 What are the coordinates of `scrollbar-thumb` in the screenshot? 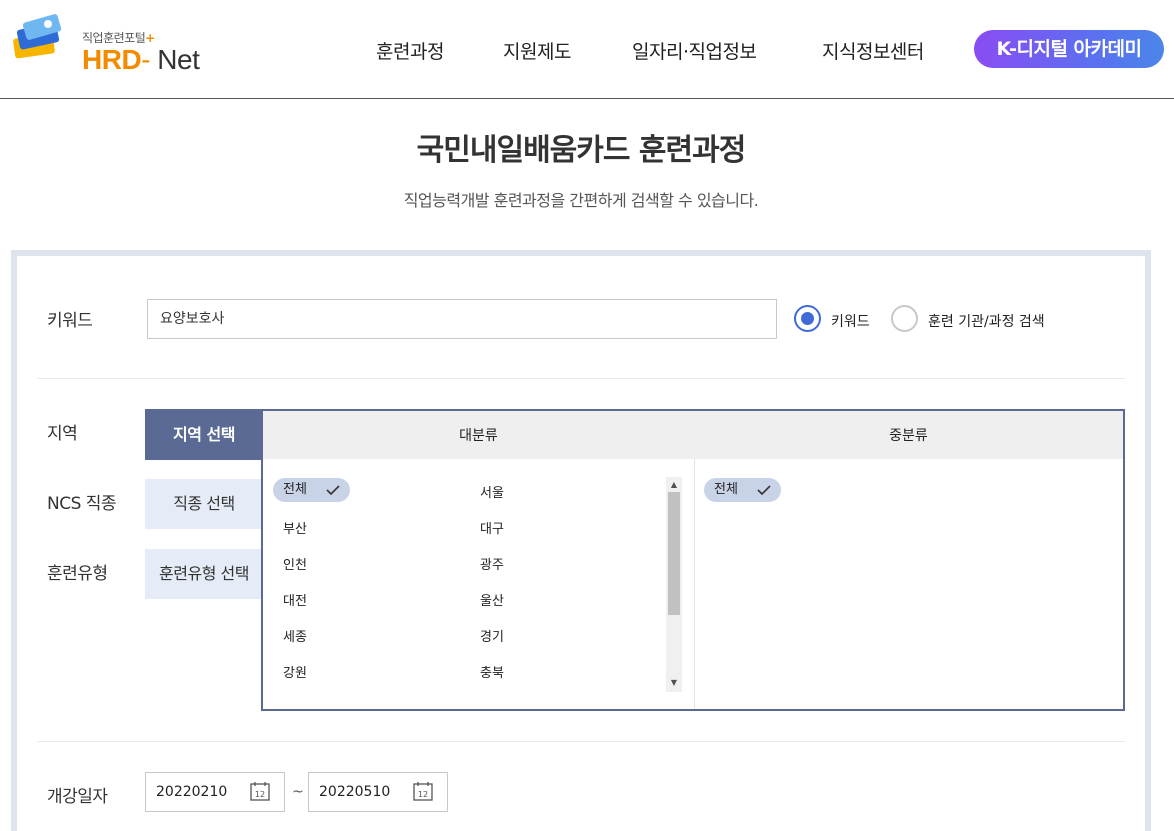 It's located at (674, 553).